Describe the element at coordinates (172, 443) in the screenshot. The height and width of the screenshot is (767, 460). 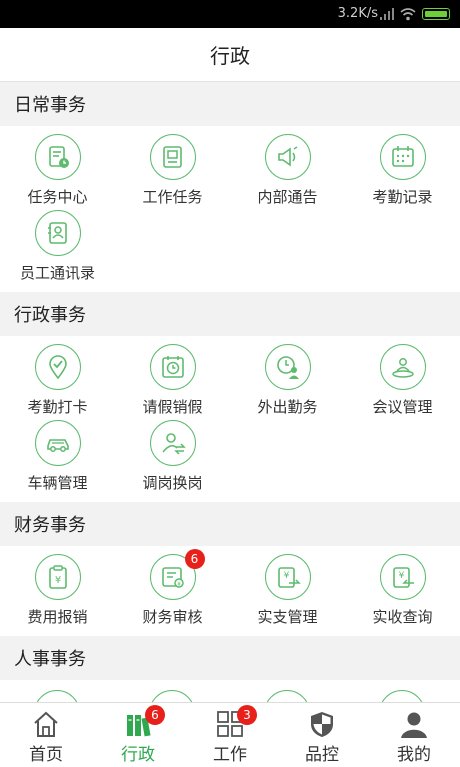
I see `transfer-person-icon` at that location.